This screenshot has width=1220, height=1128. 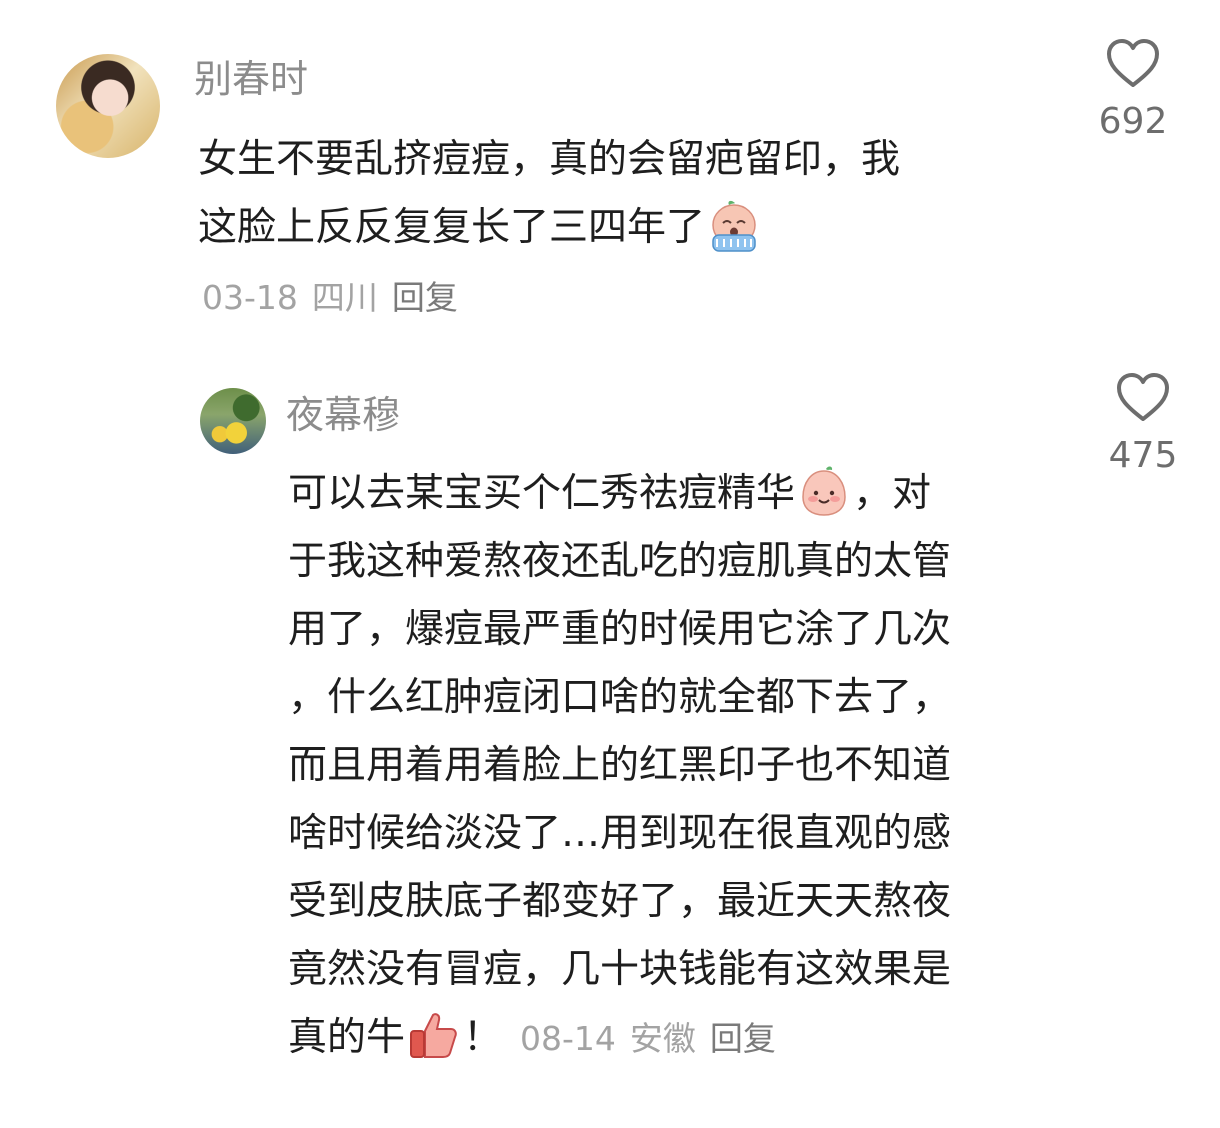 What do you see at coordinates (620, 901) in the screenshot?
I see `comment-text-line: 受到皮肤底子都变好了，最近天天熬夜` at bounding box center [620, 901].